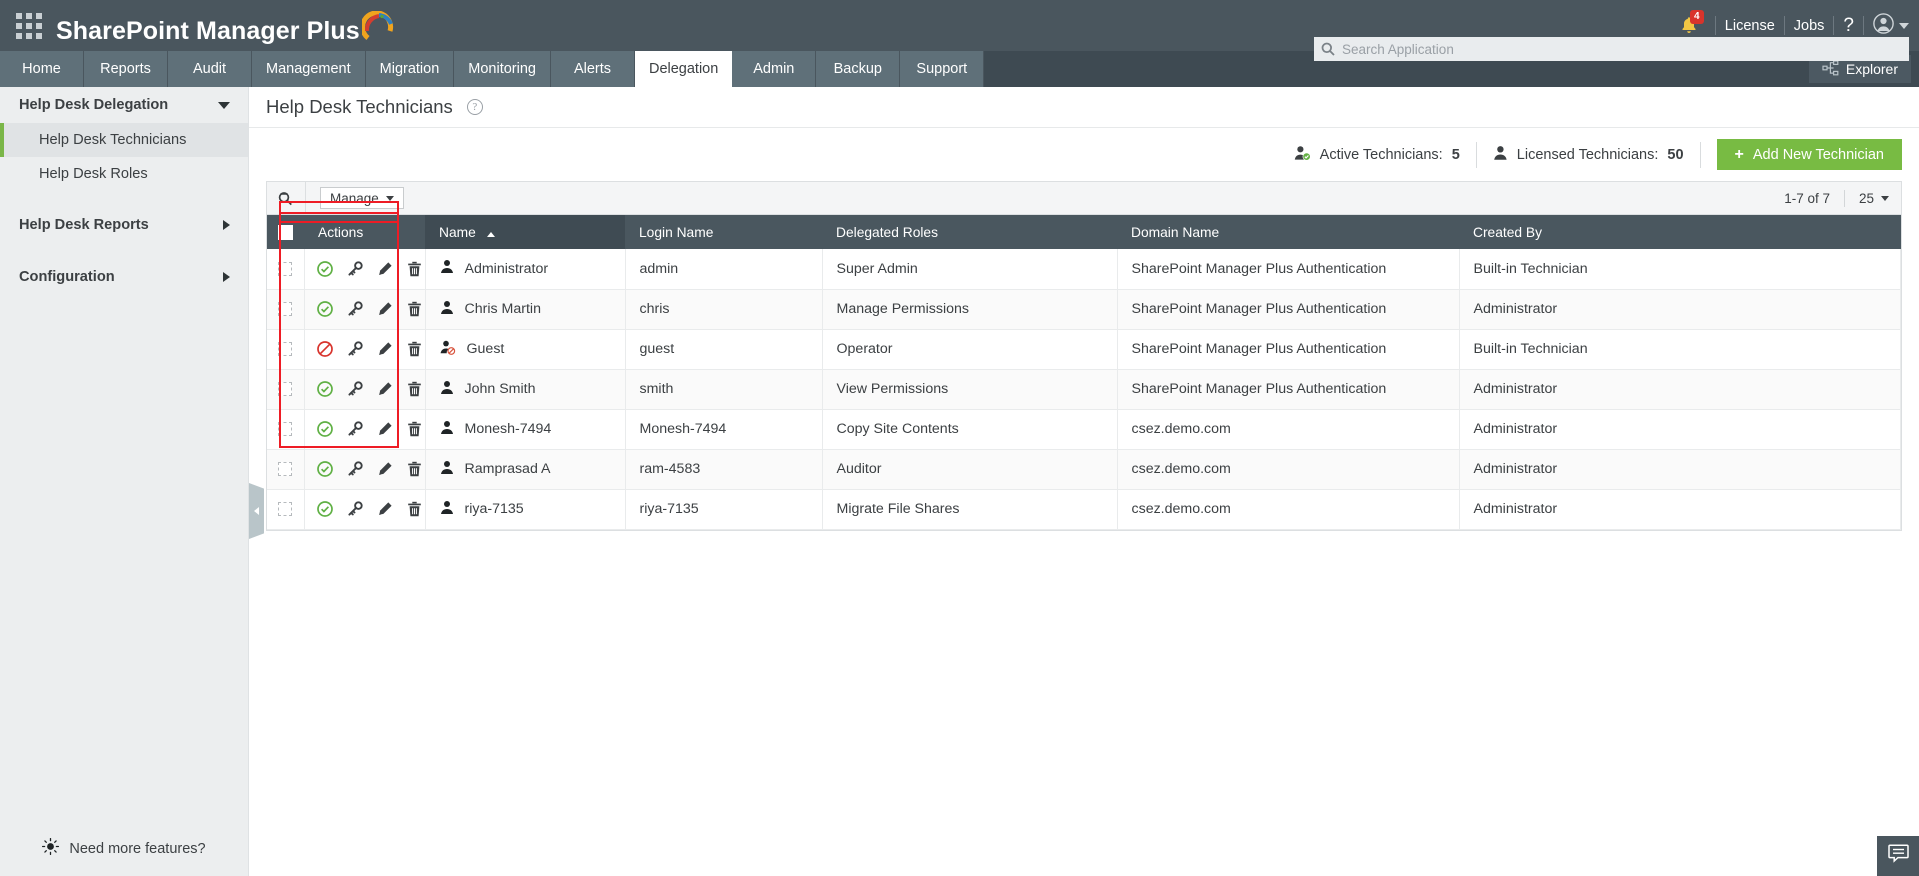 This screenshot has height=876, width=1919. I want to click on cell-delegated-role: Operator, so click(970, 349).